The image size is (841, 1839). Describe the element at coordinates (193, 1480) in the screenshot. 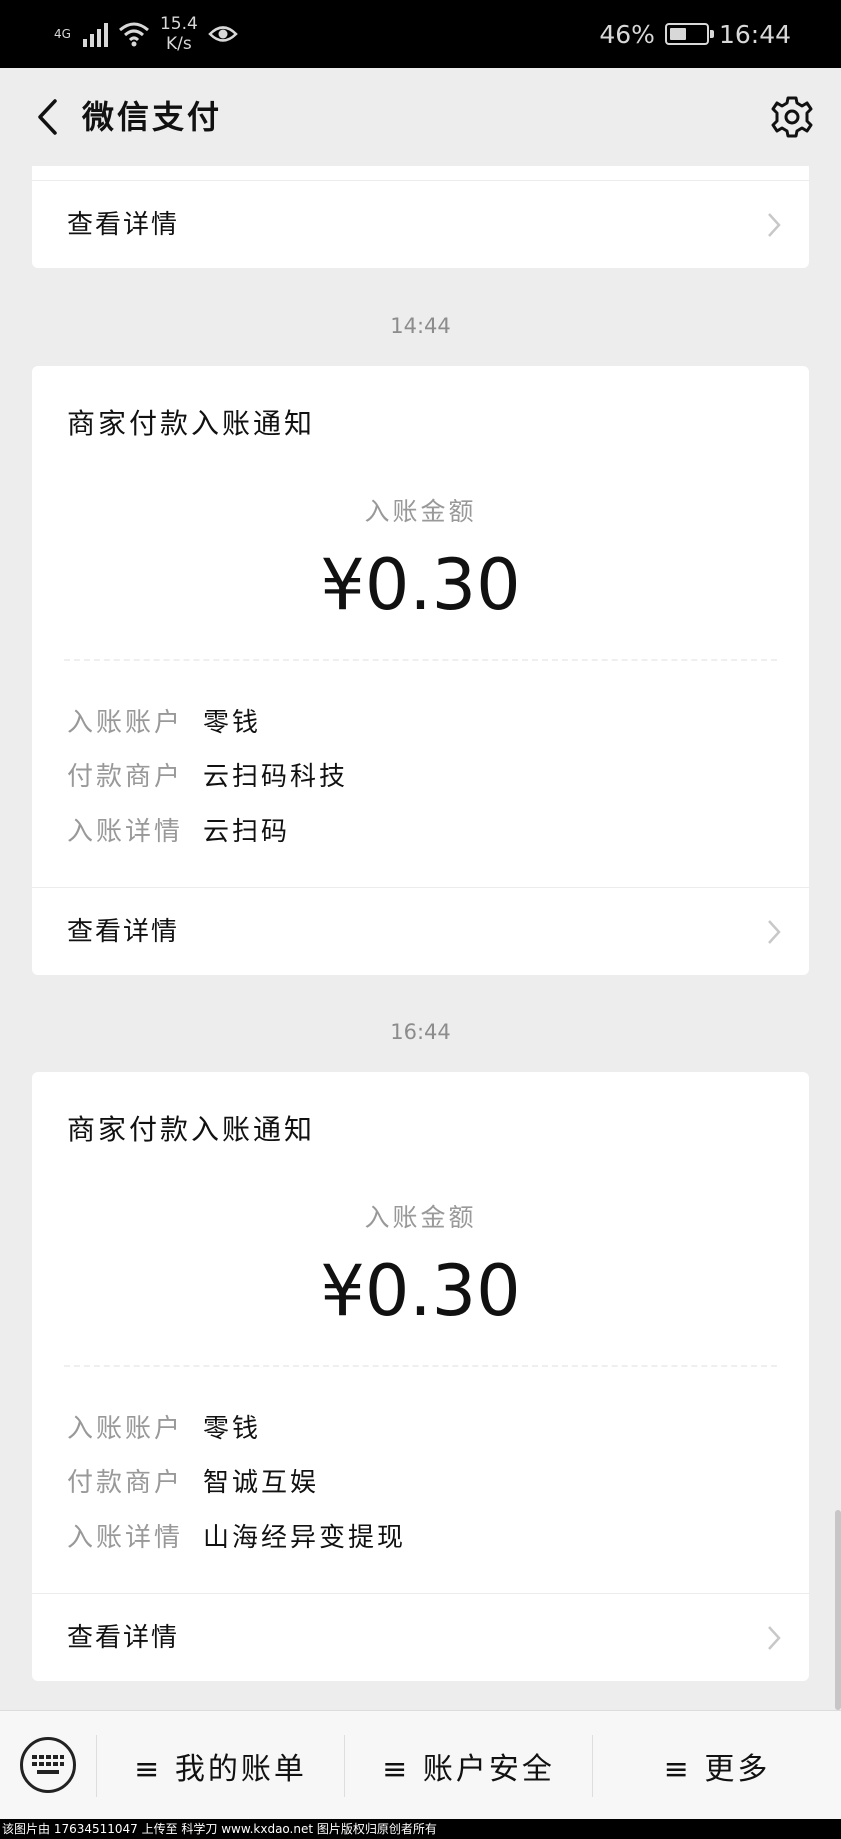

I see `field-row: 付款商户 智诚互娱` at that location.